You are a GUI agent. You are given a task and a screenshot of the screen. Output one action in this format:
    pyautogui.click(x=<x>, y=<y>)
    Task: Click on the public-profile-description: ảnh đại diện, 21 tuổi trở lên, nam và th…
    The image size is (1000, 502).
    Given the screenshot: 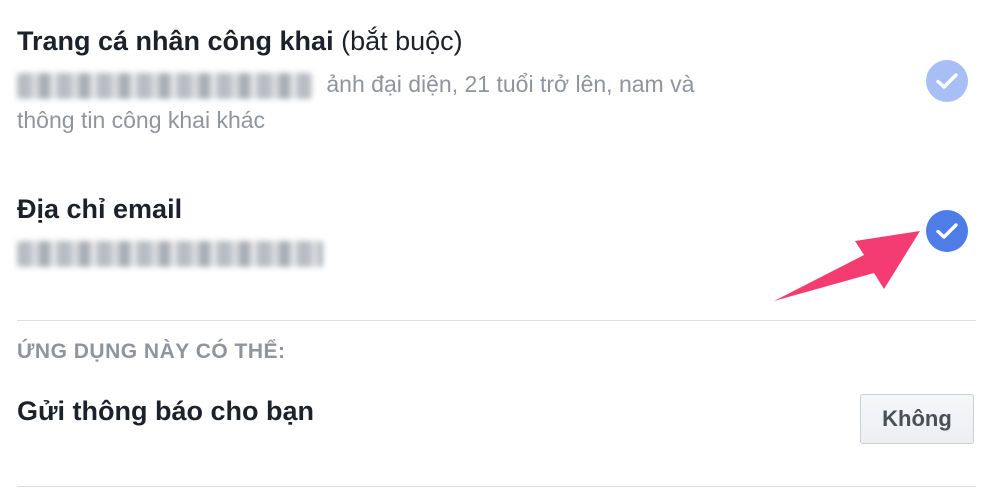 What is the action you would take?
    pyautogui.click(x=355, y=102)
    